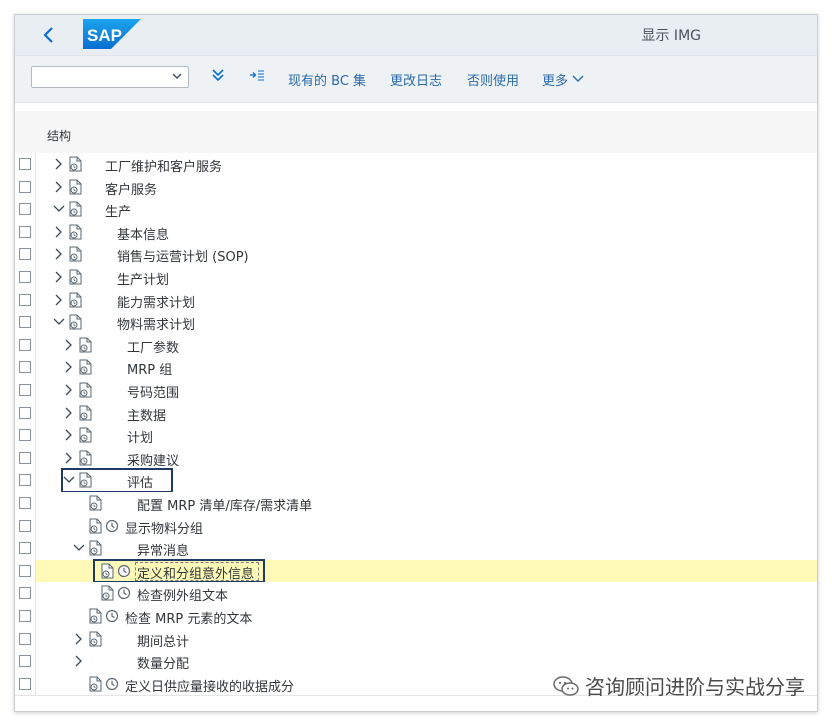 The image size is (832, 726). Describe the element at coordinates (416, 300) in the screenshot. I see `tree-row: 能力需求计划` at that location.